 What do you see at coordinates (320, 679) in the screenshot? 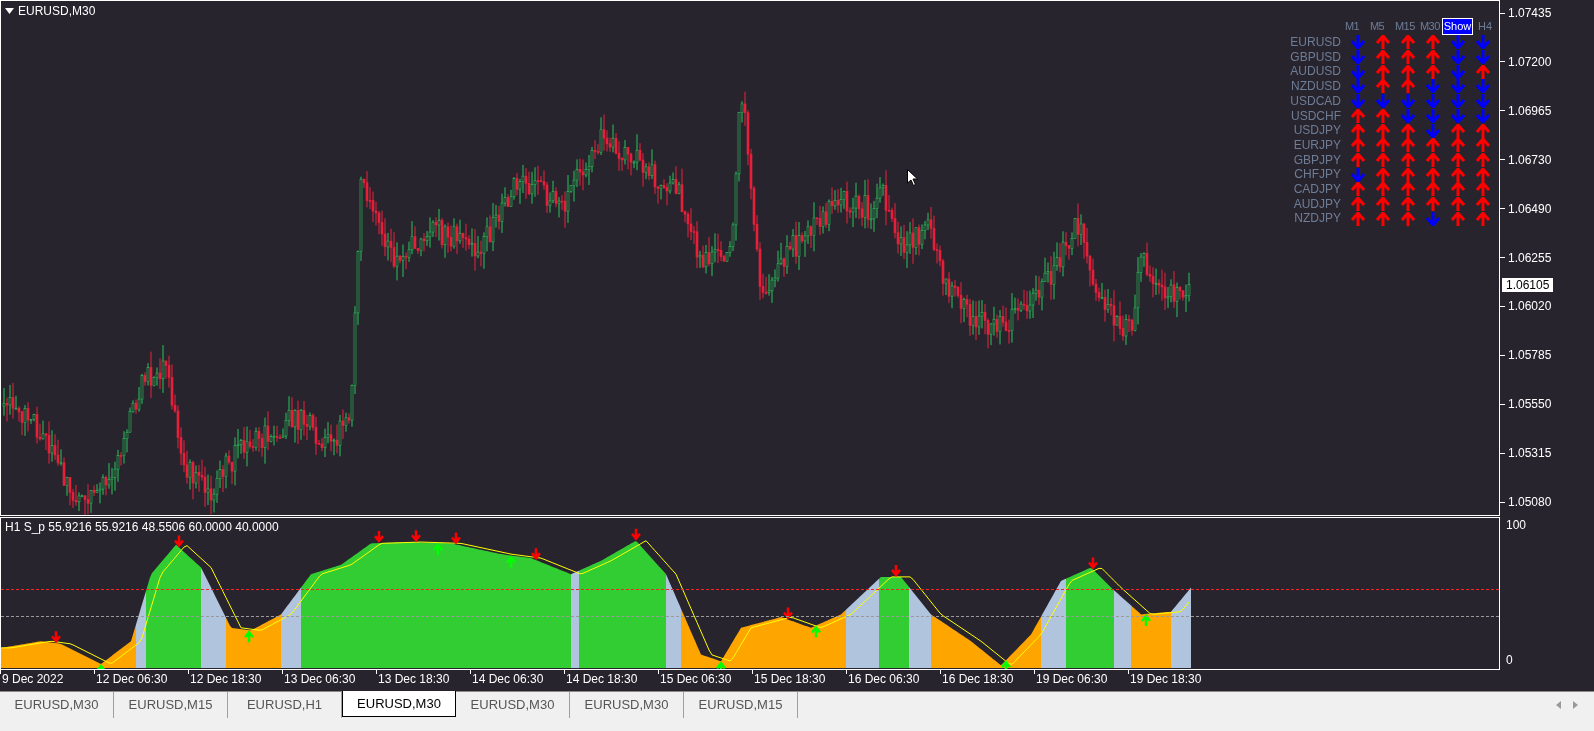
I see `time-axis-label: 13 Dec 06:30` at bounding box center [320, 679].